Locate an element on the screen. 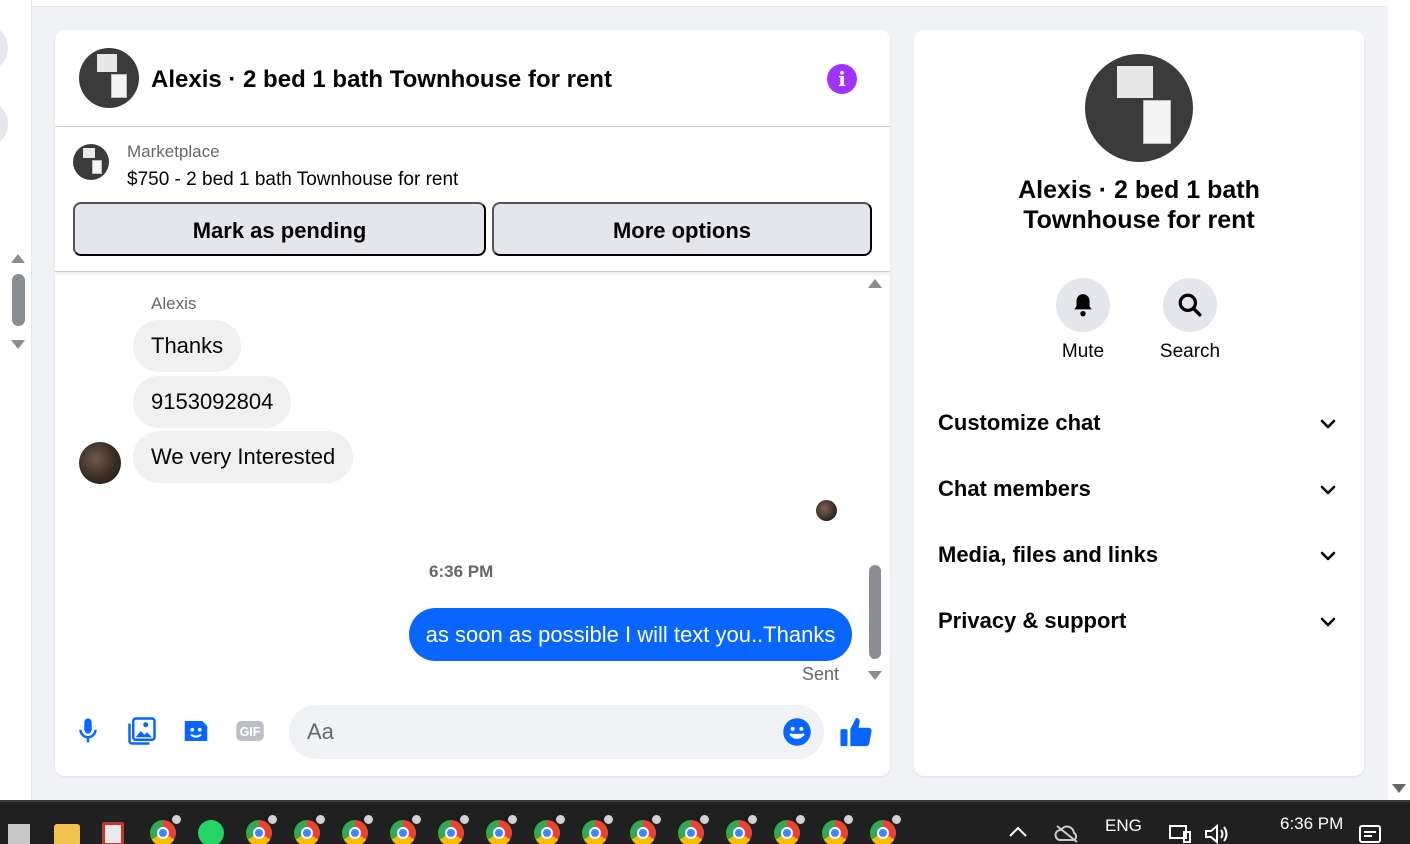  gif-icon: GIF is located at coordinates (250, 731).